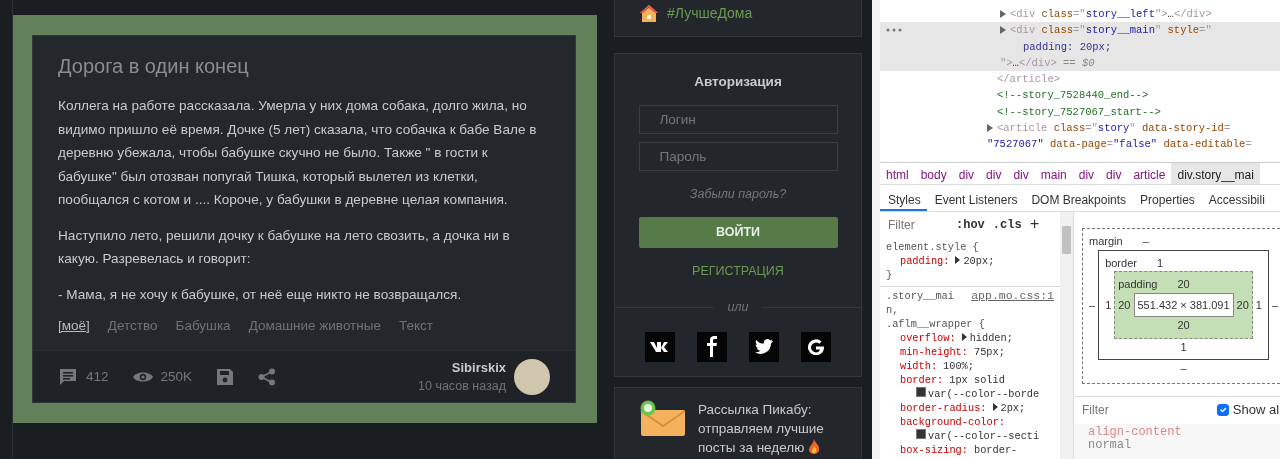 The image size is (1280, 459). I want to click on register-link: РЕГИСТРАЦИЯ, so click(738, 271).